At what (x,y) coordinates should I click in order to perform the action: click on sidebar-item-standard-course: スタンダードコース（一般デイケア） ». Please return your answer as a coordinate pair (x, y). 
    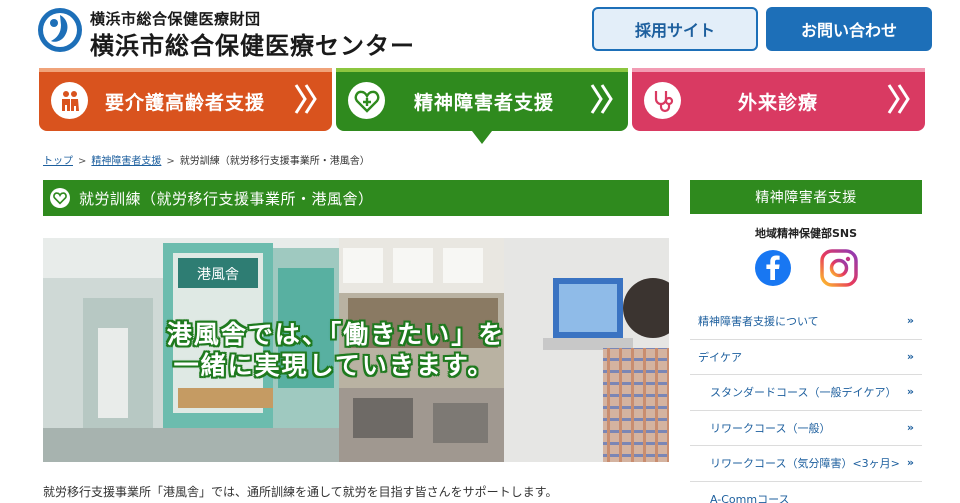
    Looking at the image, I should click on (806, 393).